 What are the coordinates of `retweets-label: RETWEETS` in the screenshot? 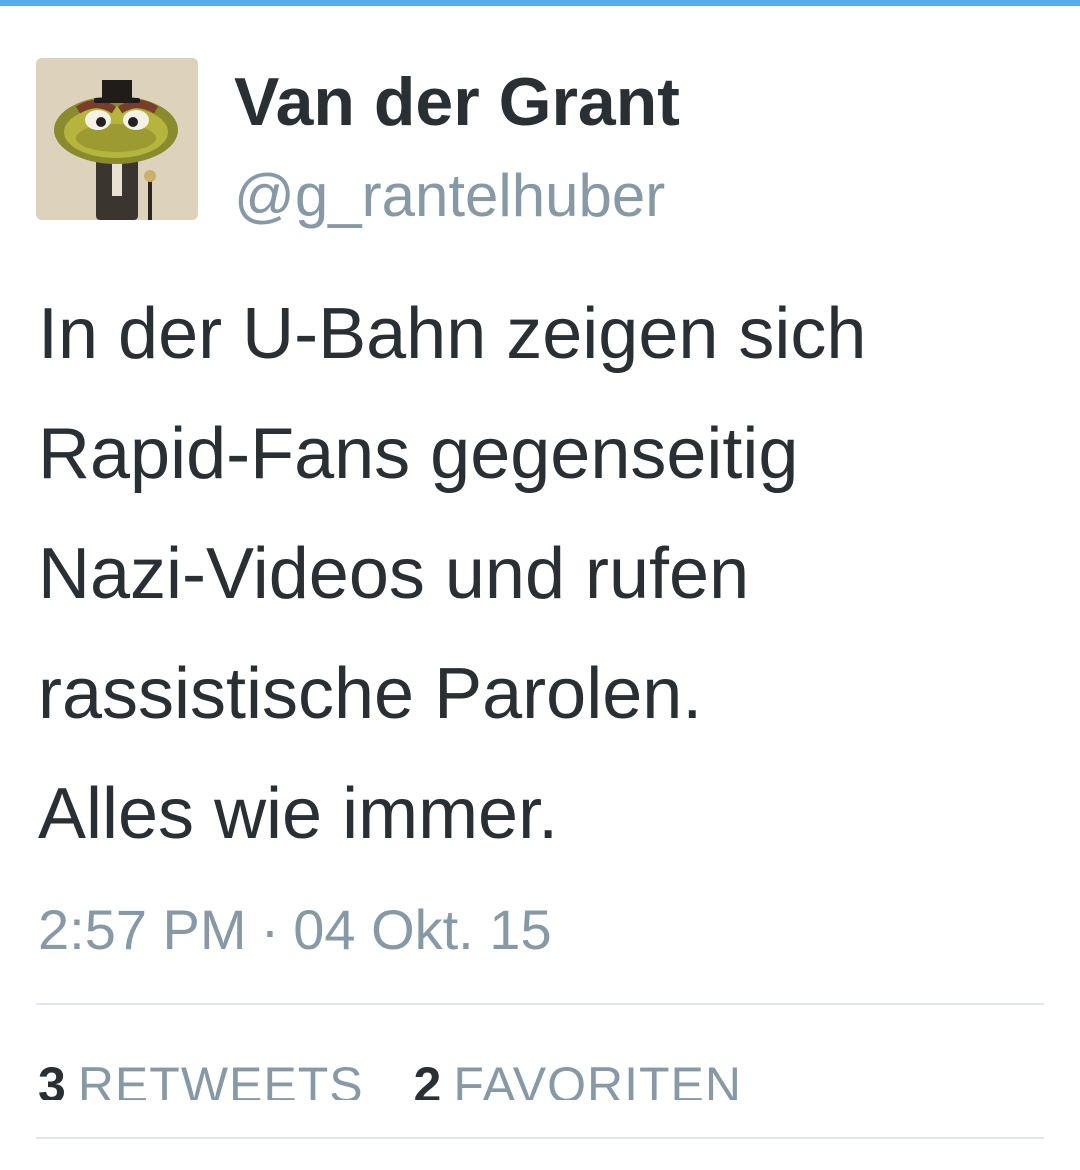 It's located at (220, 1078).